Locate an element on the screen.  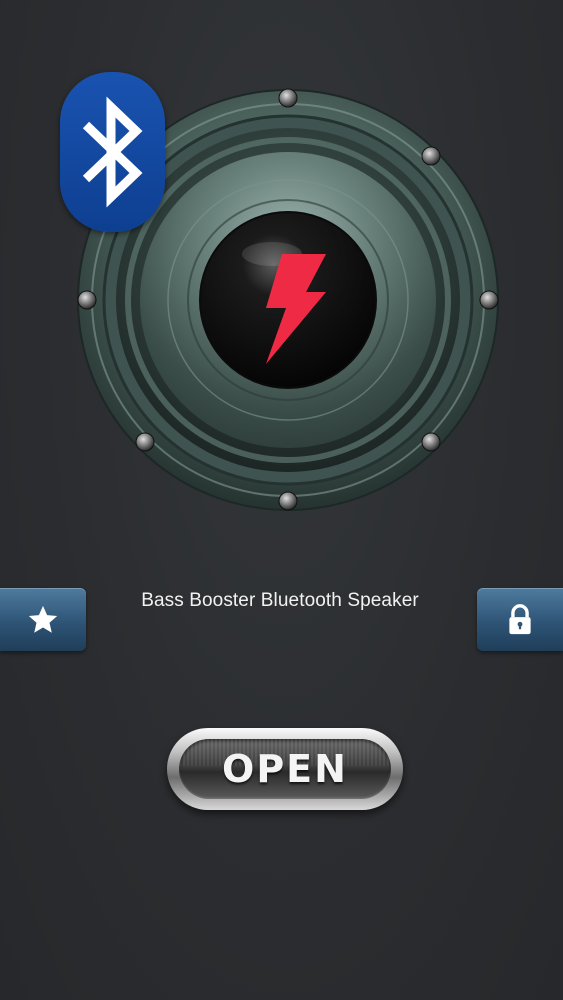
open-button-face: OPEN is located at coordinates (285, 769).